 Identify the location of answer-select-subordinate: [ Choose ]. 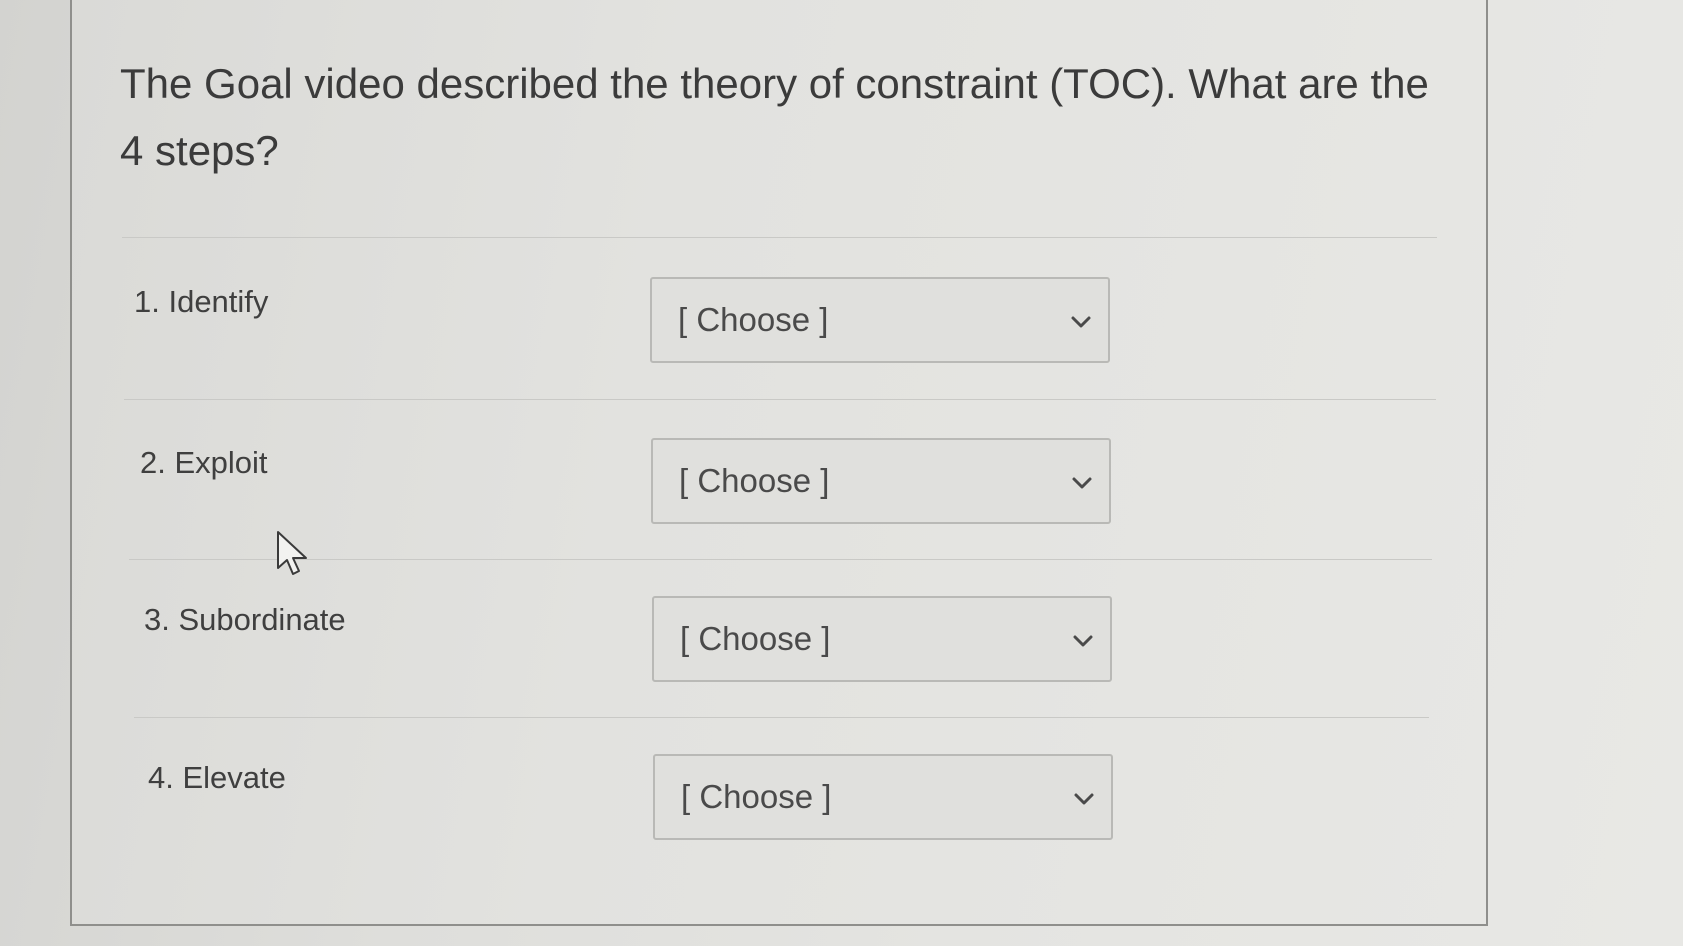
(882, 639).